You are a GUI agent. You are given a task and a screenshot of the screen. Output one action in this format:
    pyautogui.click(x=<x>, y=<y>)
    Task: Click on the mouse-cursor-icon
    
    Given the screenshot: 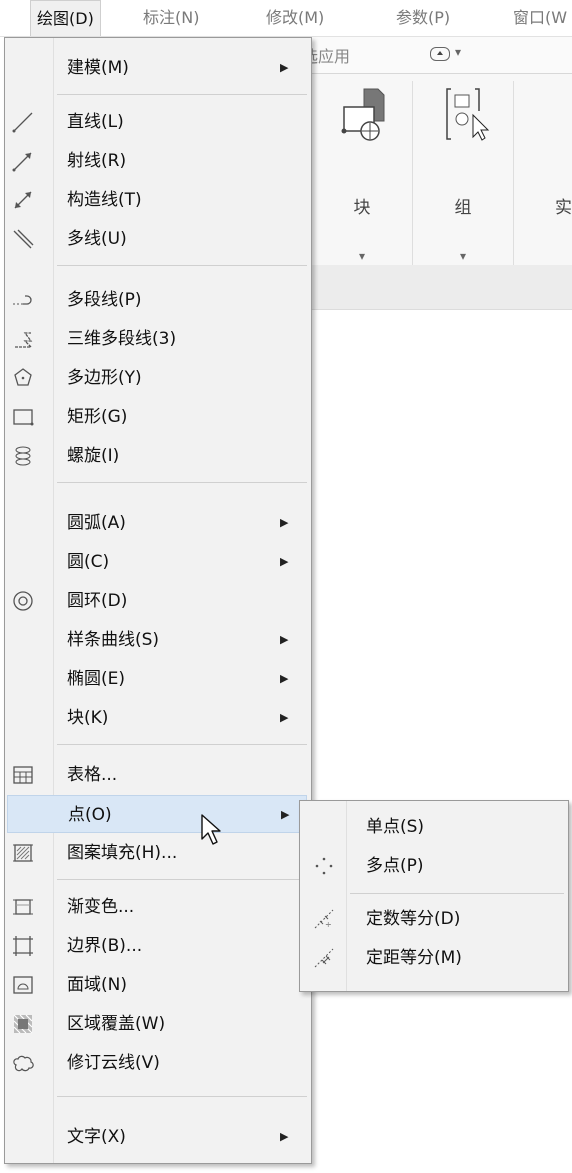 What is the action you would take?
    pyautogui.click(x=211, y=829)
    